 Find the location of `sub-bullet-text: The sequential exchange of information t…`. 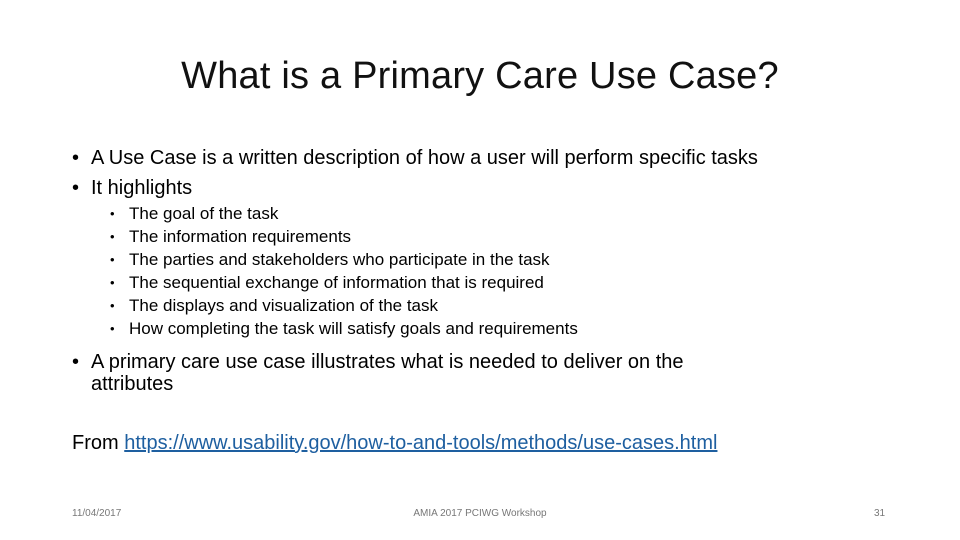

sub-bullet-text: The sequential exchange of information t… is located at coordinates (336, 282).